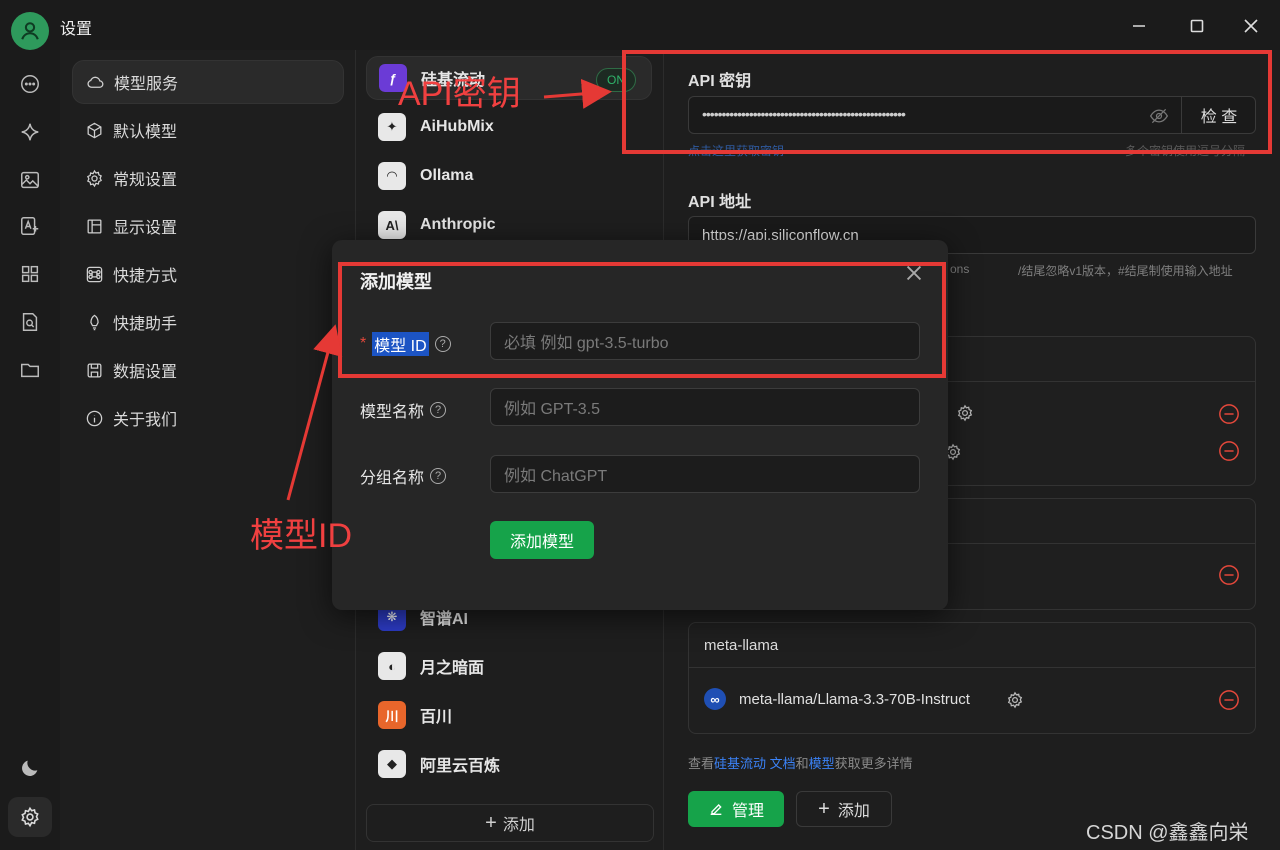  I want to click on provider-label: Anthropic, so click(458, 224).